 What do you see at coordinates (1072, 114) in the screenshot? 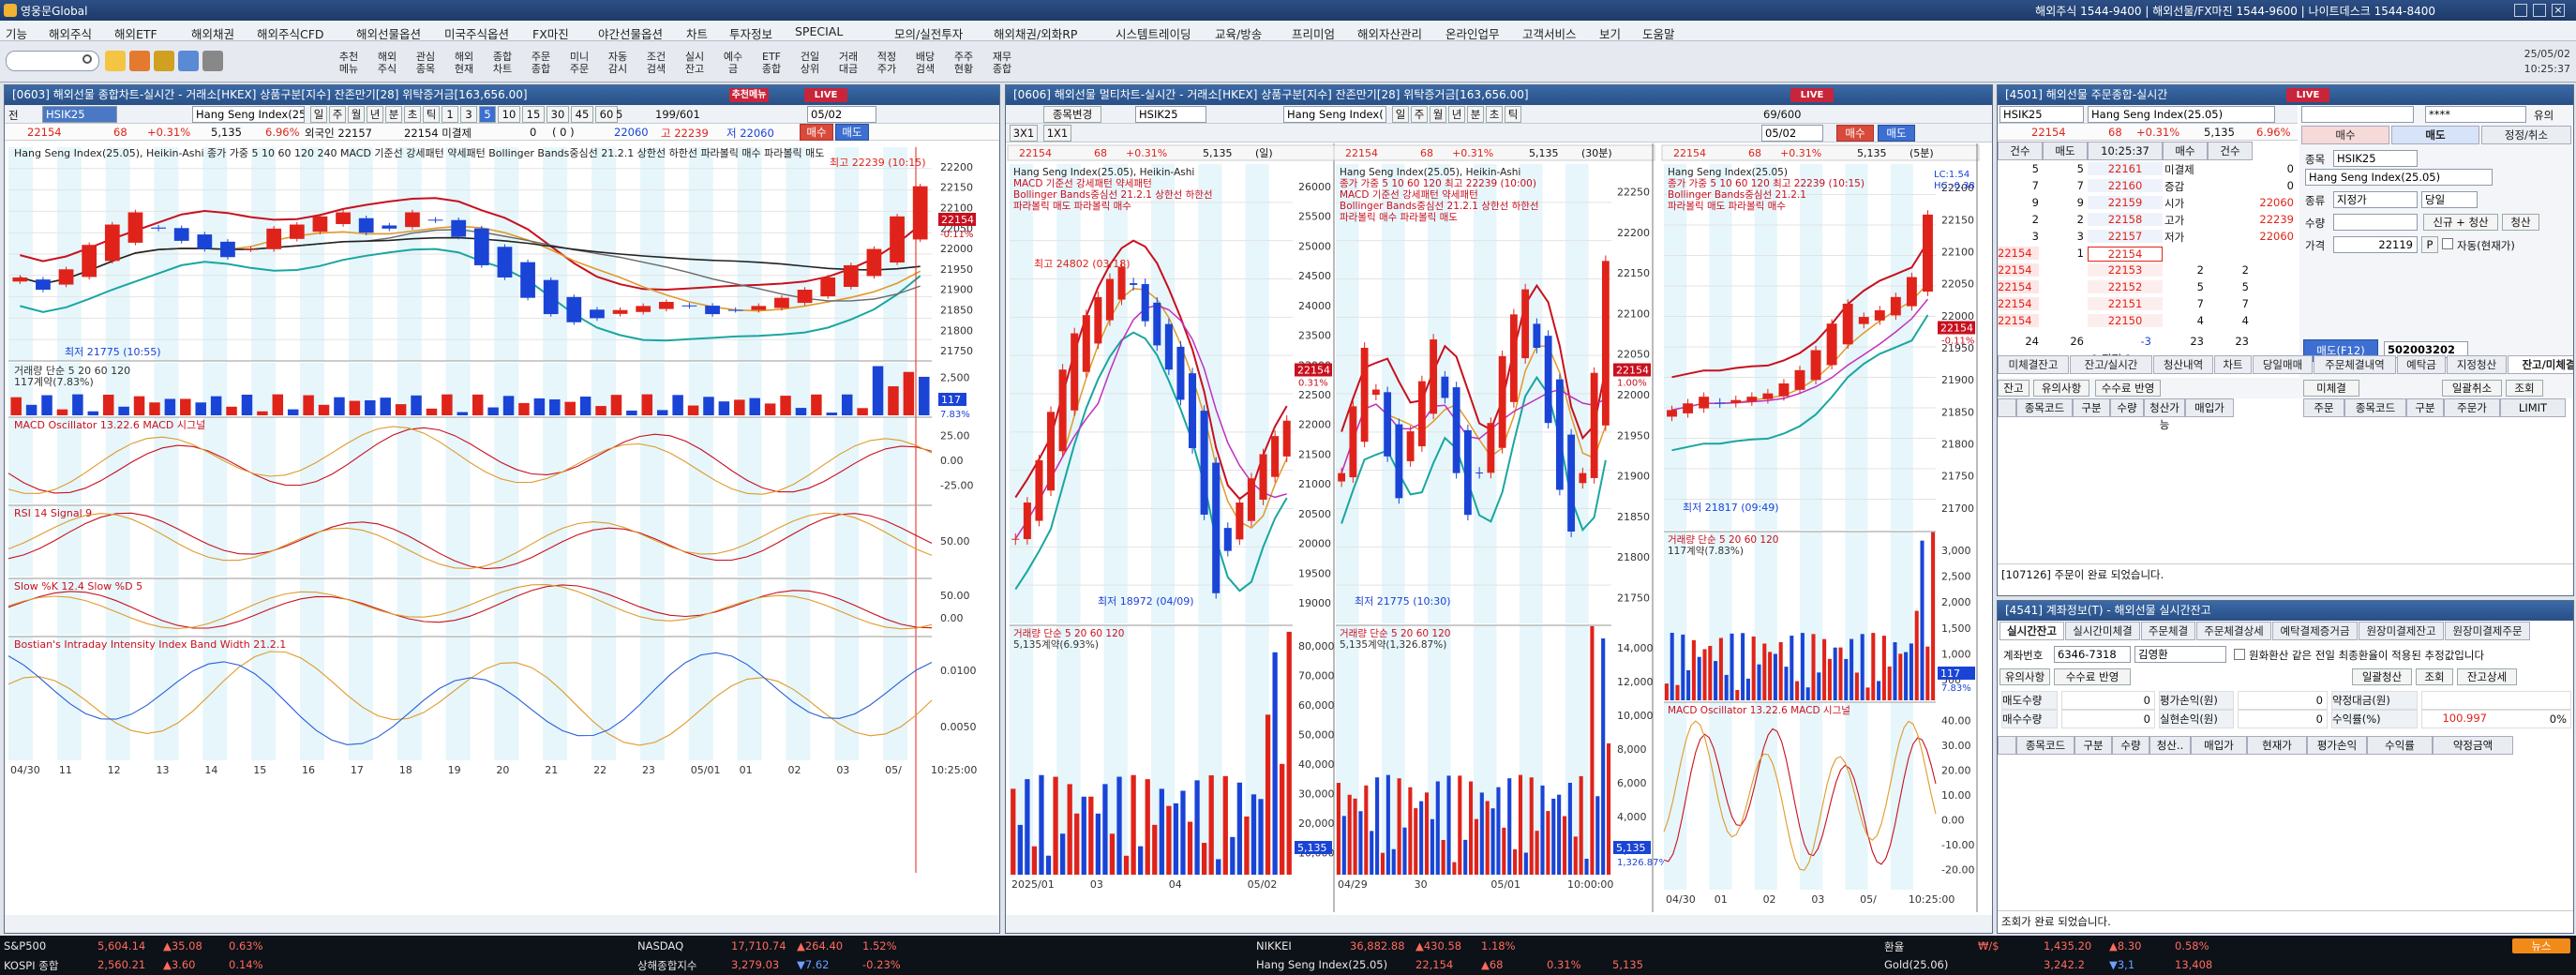
I see `change-symbol-button: 종목변경` at bounding box center [1072, 114].